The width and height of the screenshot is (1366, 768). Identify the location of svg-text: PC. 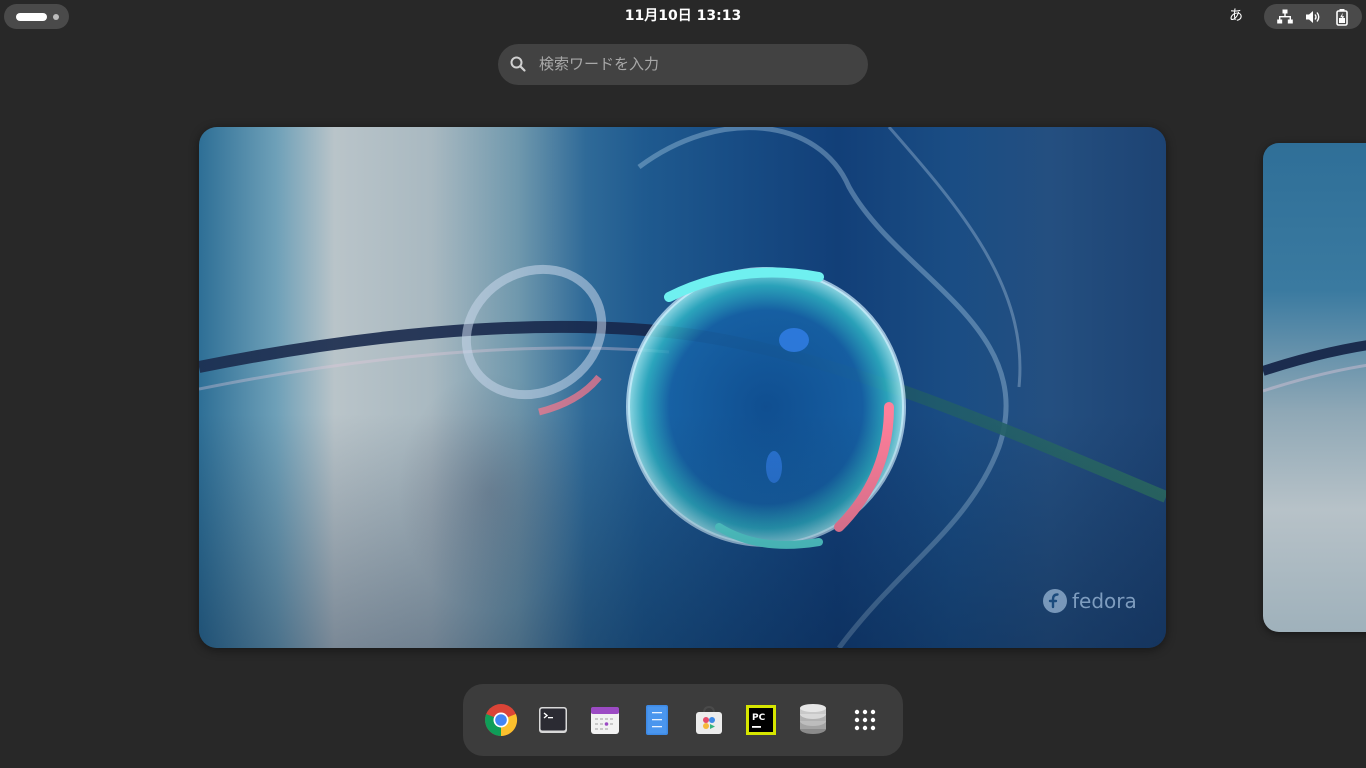
(759, 718).